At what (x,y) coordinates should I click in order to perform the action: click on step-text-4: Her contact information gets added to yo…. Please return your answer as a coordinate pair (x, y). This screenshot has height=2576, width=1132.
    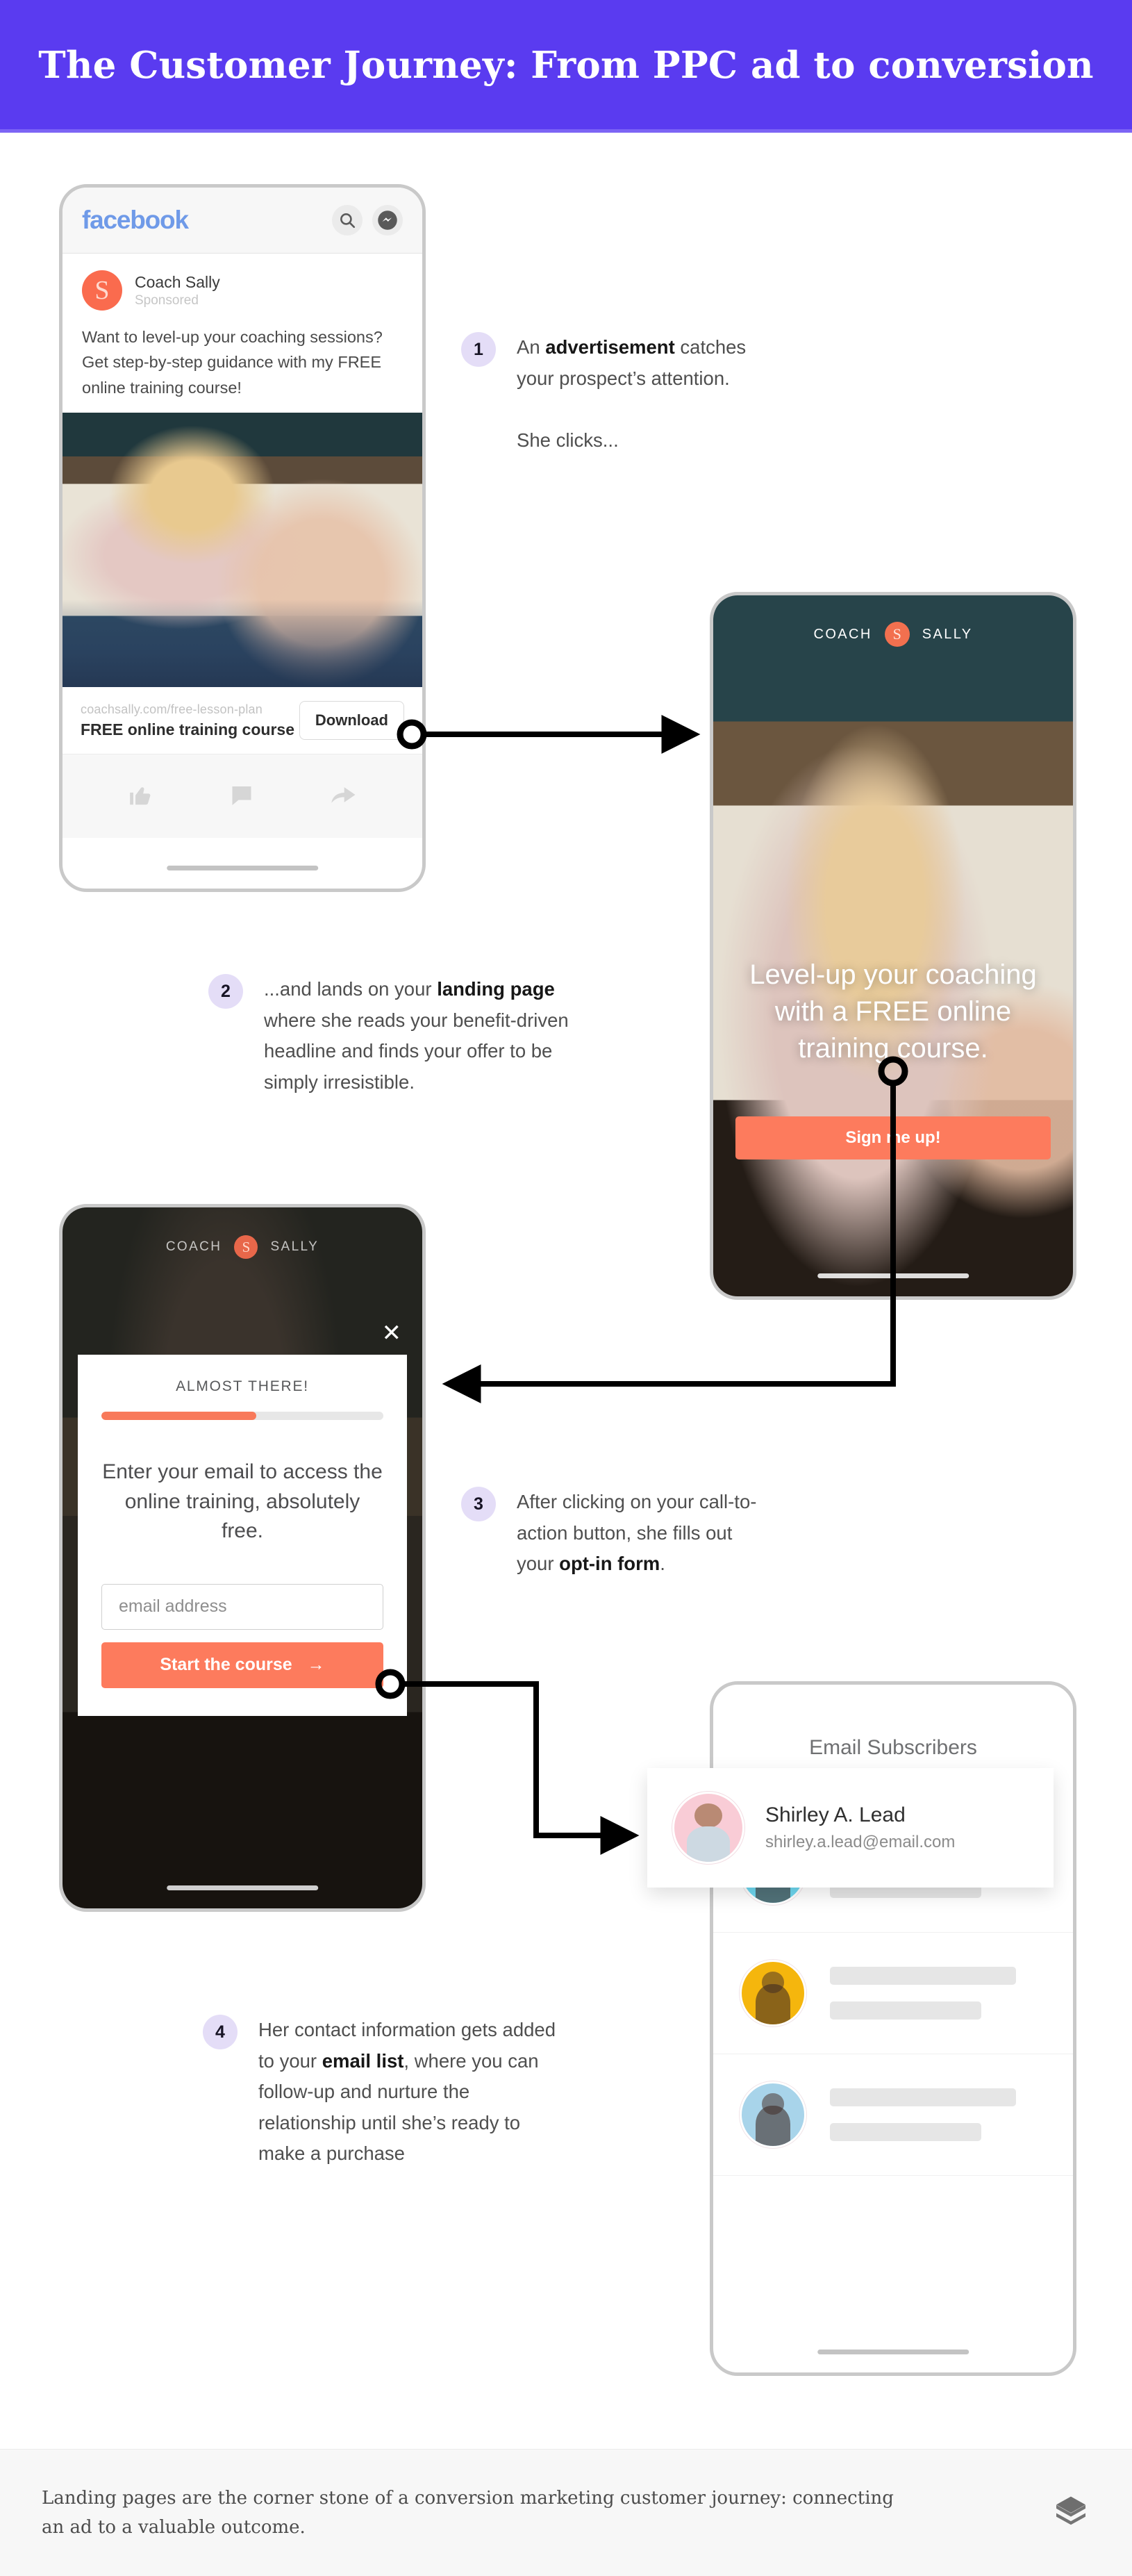
    Looking at the image, I should click on (414, 2092).